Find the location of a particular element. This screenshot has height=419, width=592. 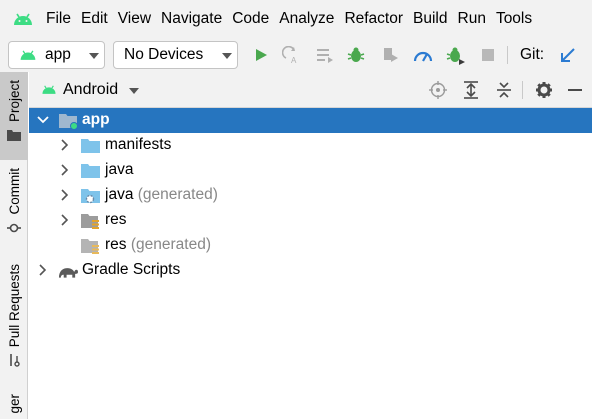

tree-row-gradle-scripts: Gradle Scripts is located at coordinates (310, 270).